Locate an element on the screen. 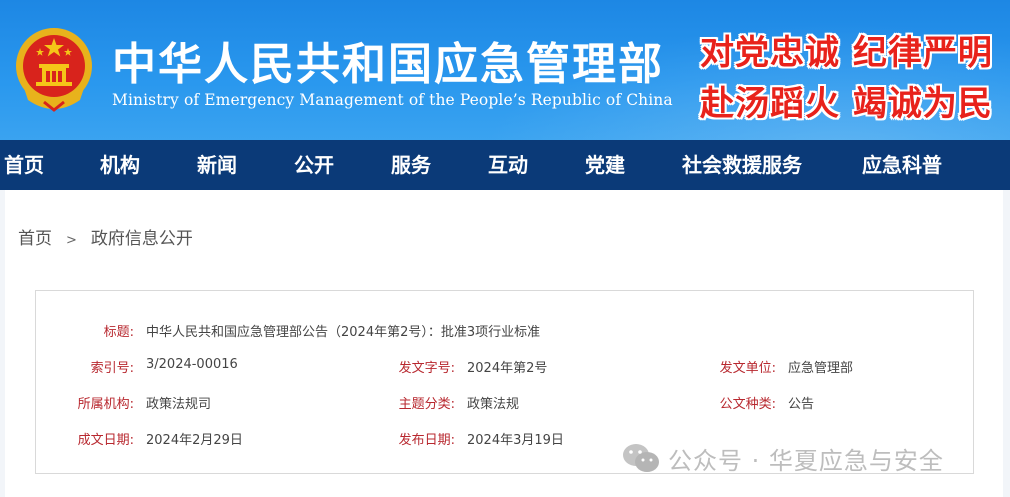  org-label: 所属机构: is located at coordinates (105, 404).